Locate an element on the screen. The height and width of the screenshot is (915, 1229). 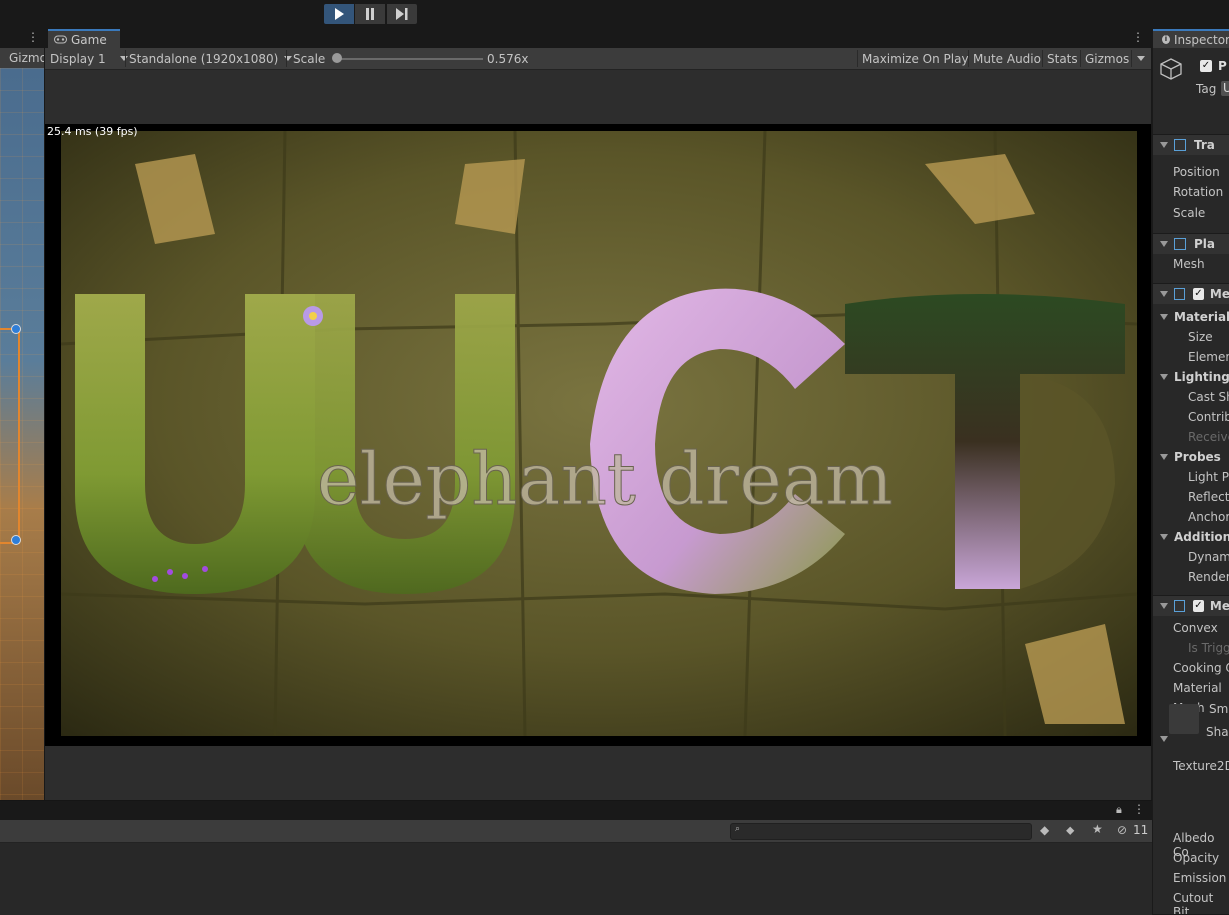
property-field: Dynami is located at coordinates (1191, 557).